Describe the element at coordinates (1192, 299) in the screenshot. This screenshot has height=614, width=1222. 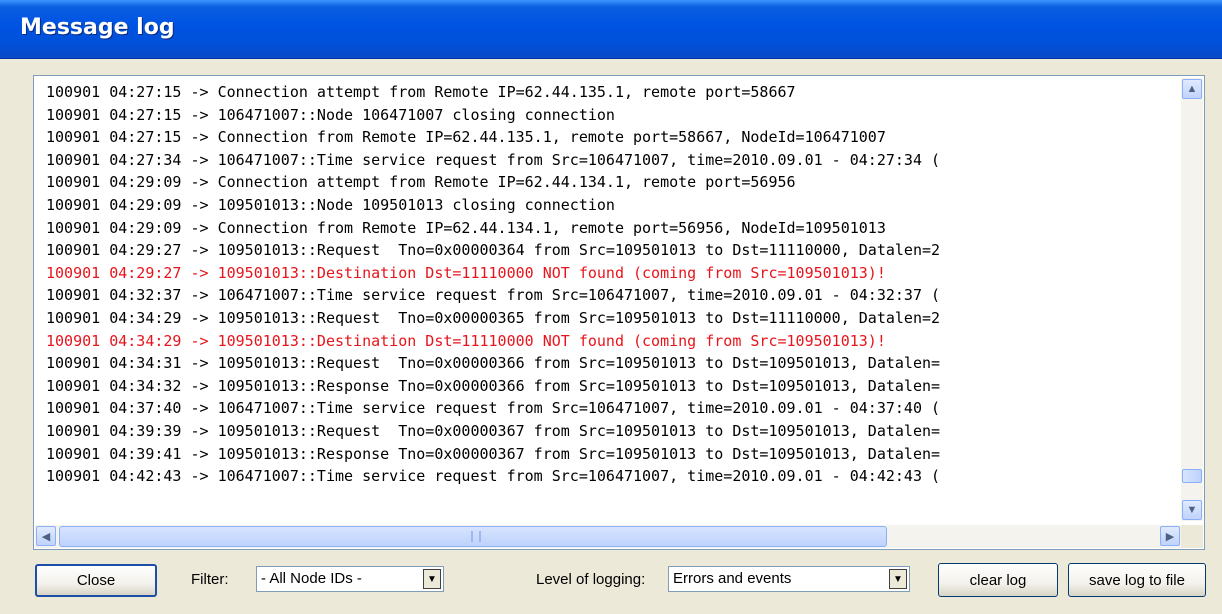
I see `vertical-scrollbar: ▲ ▼` at that location.